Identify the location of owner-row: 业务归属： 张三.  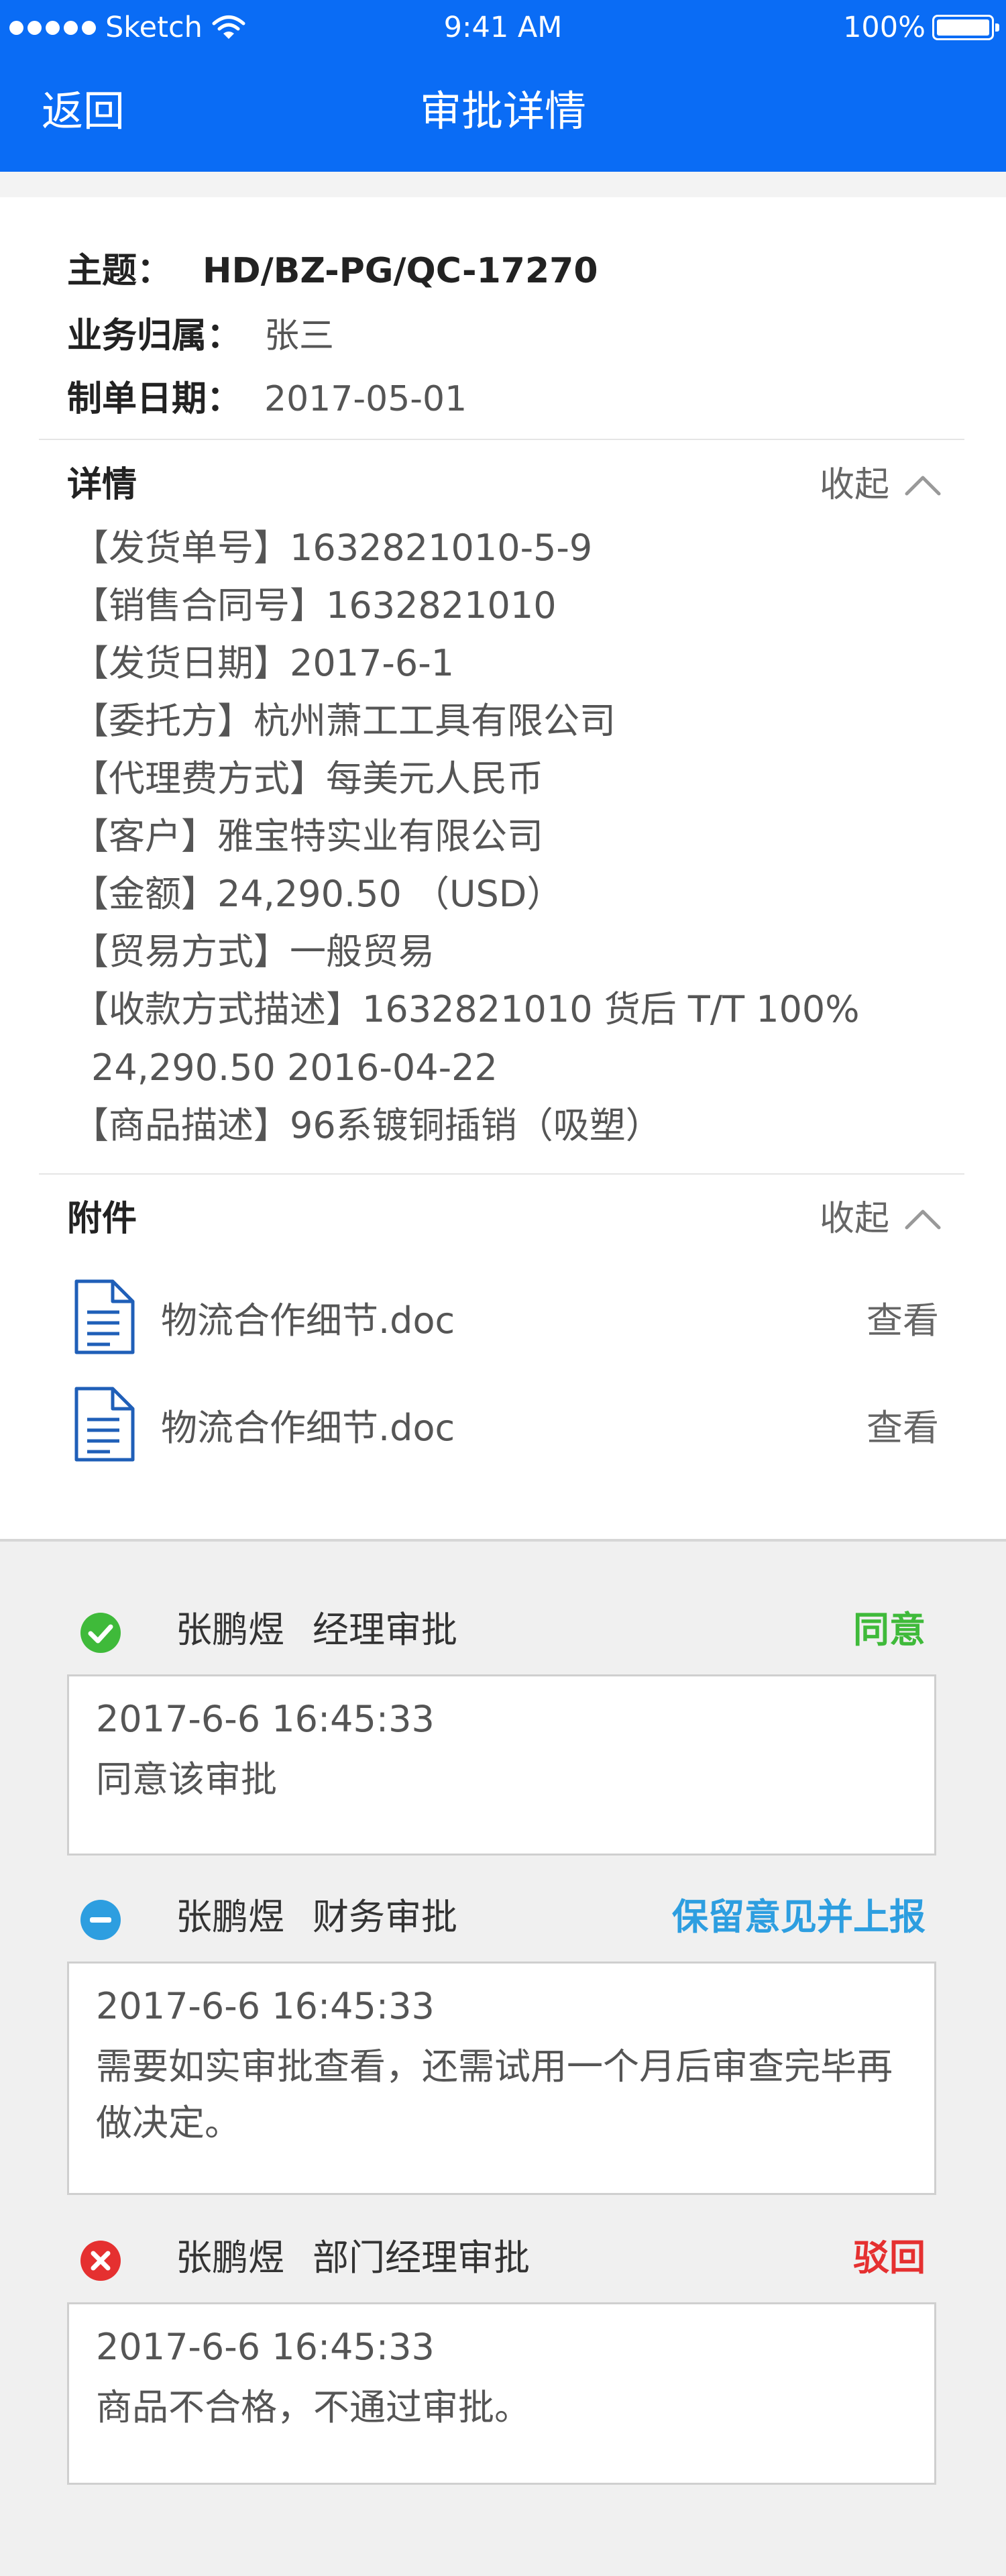
(200, 336).